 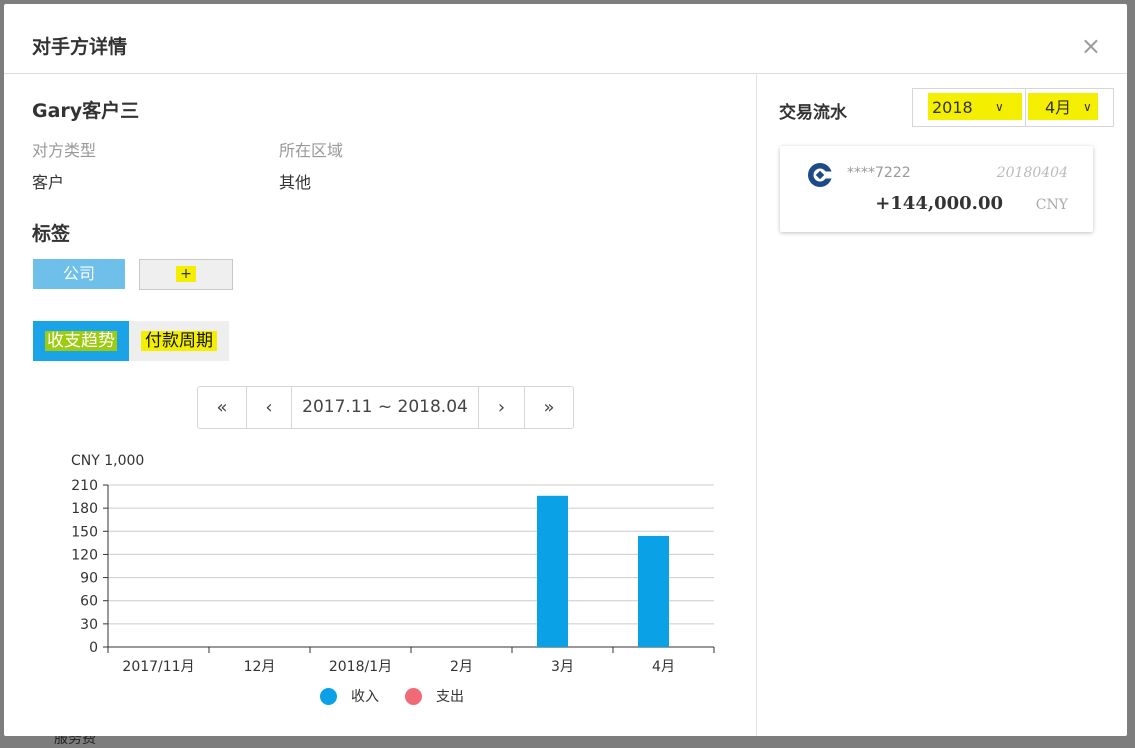 I want to click on y-tick-label: 150, so click(x=84, y=532).